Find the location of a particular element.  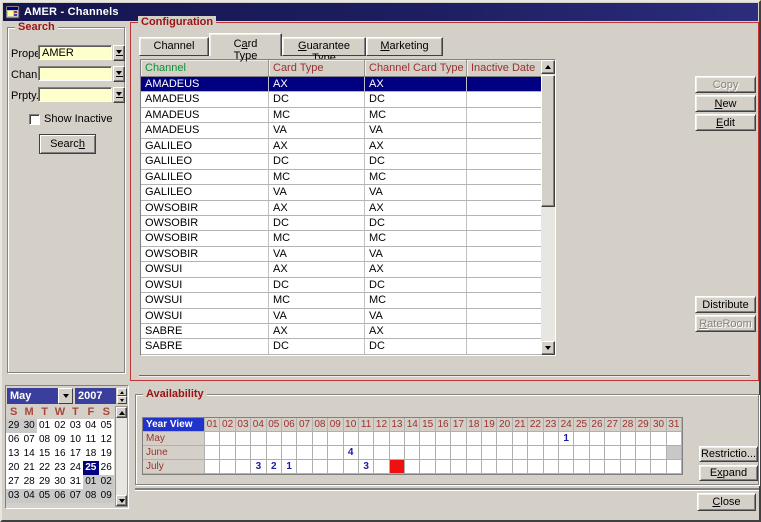

year-view-header: Year View is located at coordinates (174, 425).